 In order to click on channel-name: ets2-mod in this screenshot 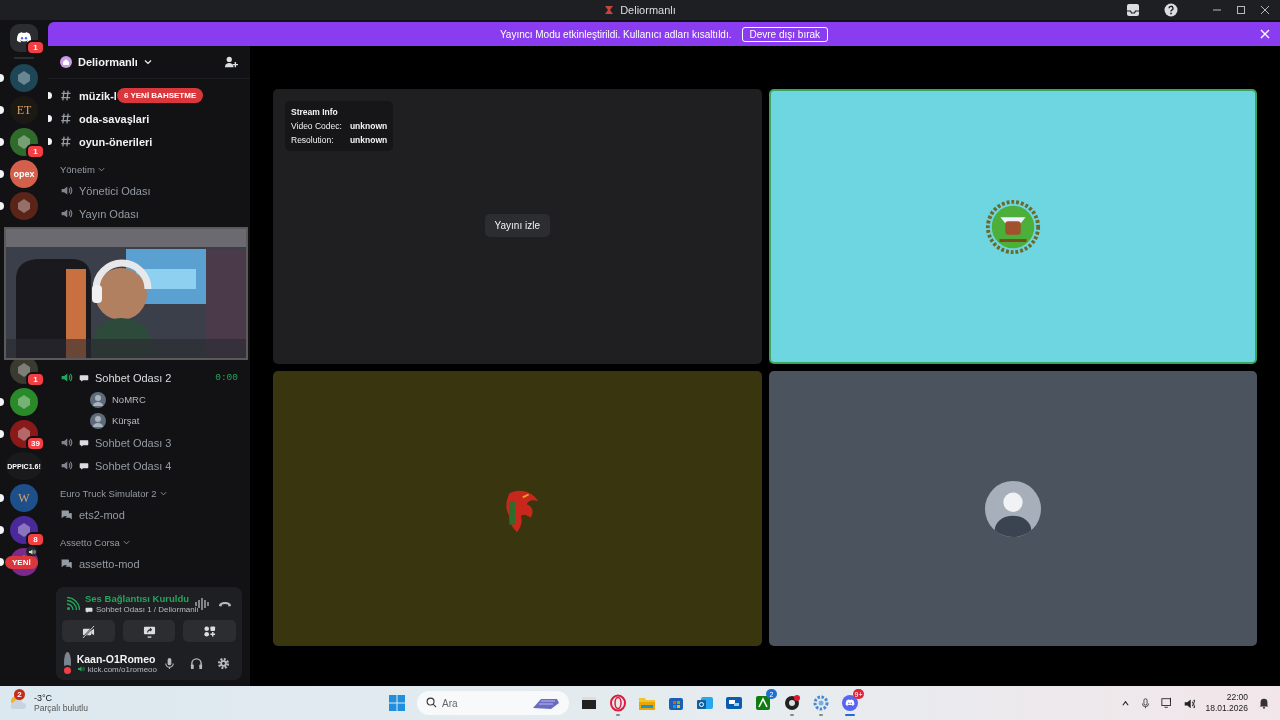, I will do `click(102, 514)`.